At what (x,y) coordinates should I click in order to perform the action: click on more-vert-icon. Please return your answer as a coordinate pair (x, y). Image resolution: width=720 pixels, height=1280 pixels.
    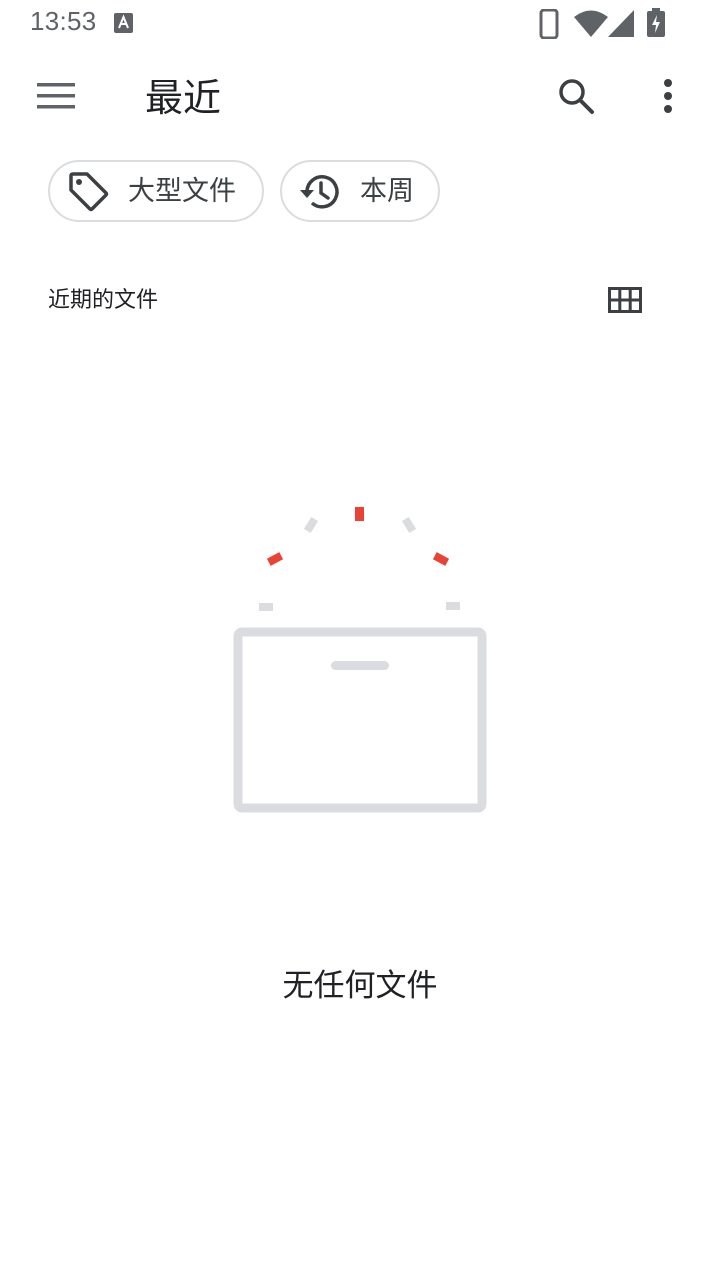
    Looking at the image, I should click on (668, 96).